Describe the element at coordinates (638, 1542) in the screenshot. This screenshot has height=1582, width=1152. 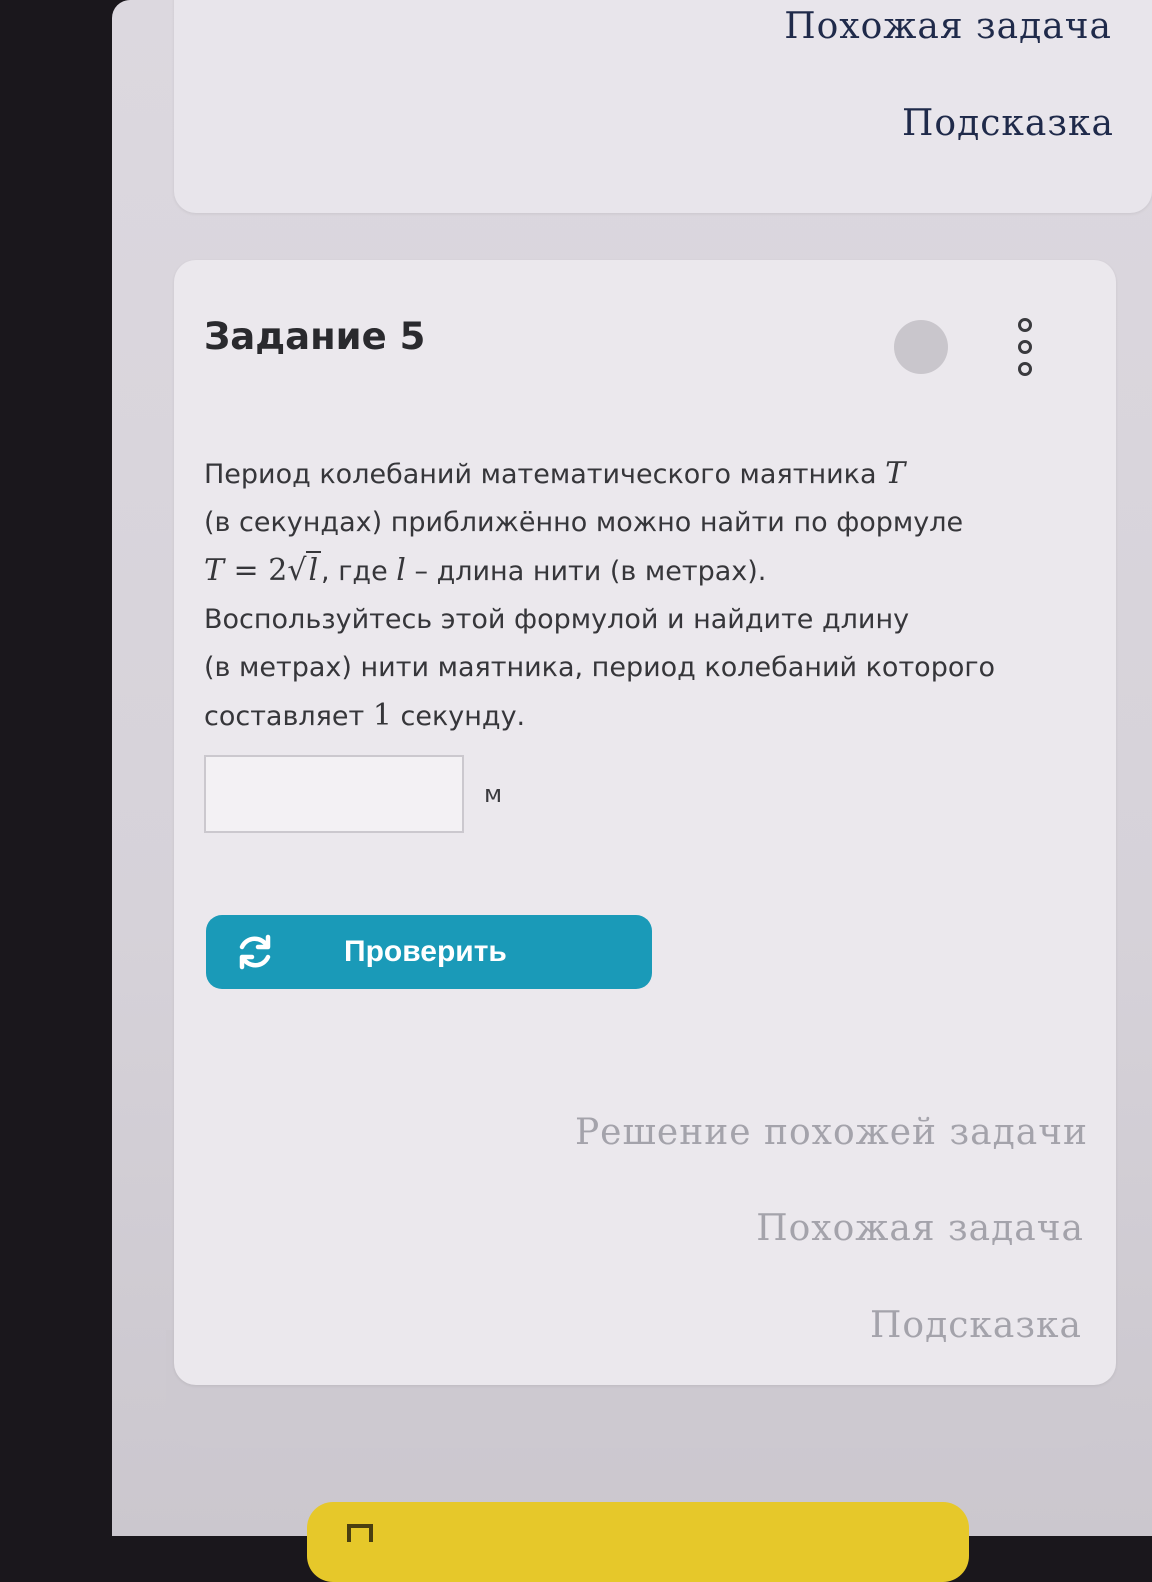
I see `bottom-action-button` at that location.